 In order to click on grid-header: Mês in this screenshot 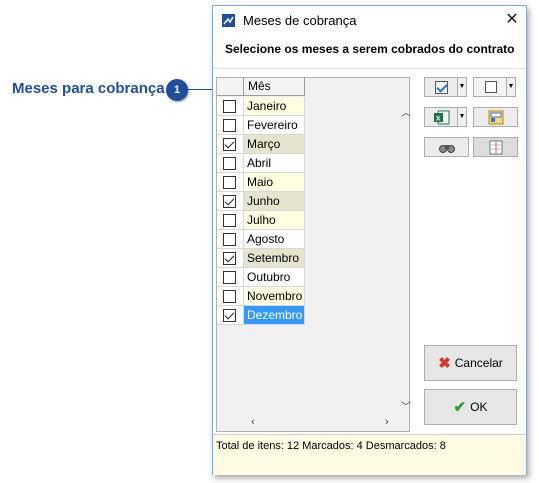, I will do `click(261, 87)`.